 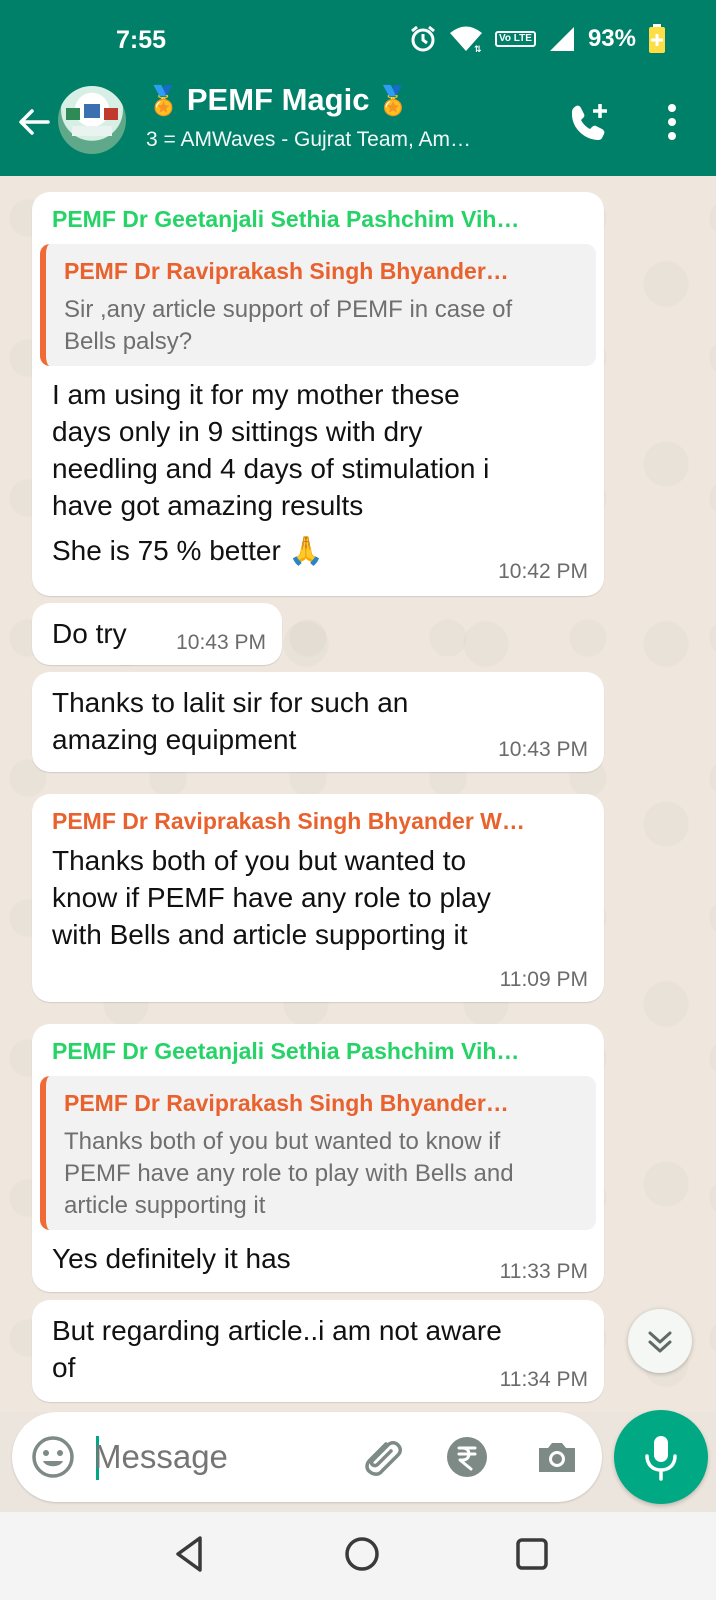 What do you see at coordinates (141, 40) in the screenshot?
I see `status-time: 7:55` at bounding box center [141, 40].